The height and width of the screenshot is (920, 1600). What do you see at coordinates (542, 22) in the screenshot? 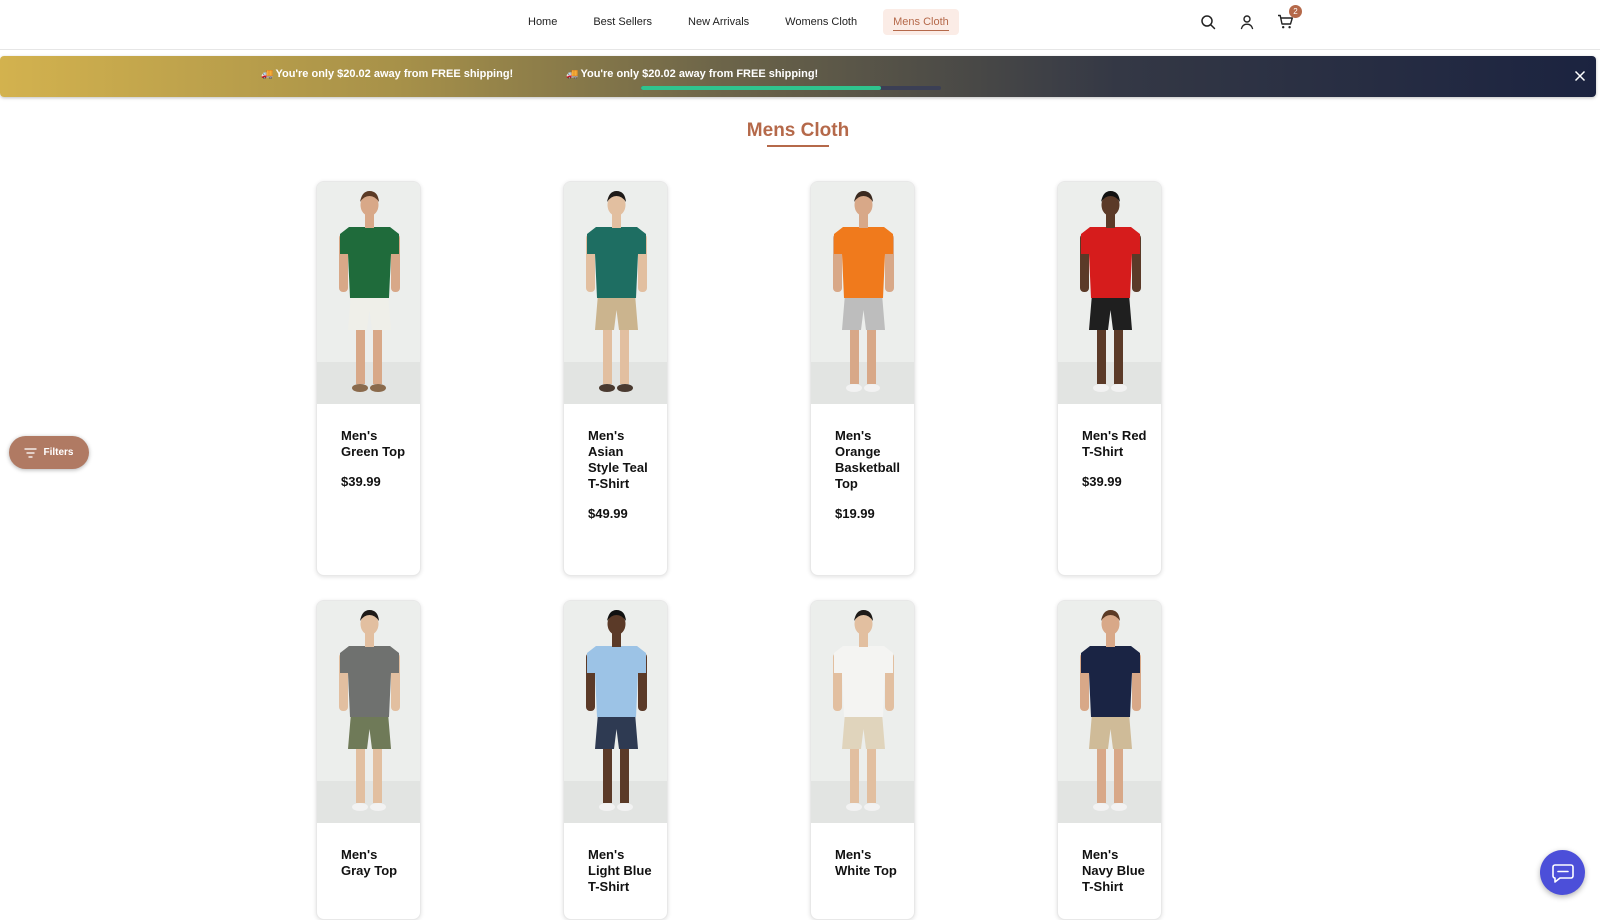
I see `nav-link-home: Home` at bounding box center [542, 22].